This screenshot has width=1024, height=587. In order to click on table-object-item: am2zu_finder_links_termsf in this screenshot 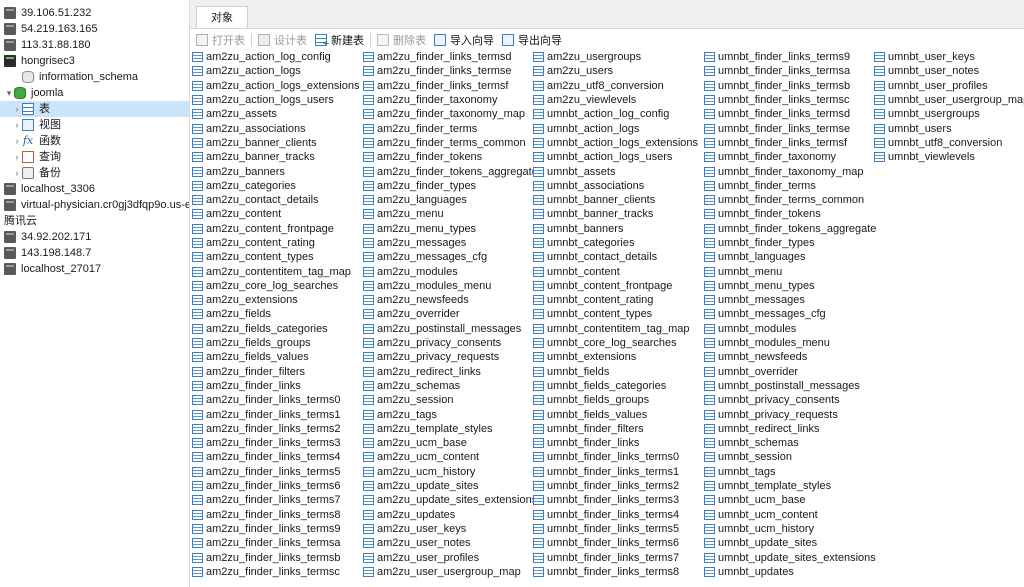, I will do `click(450, 86)`.